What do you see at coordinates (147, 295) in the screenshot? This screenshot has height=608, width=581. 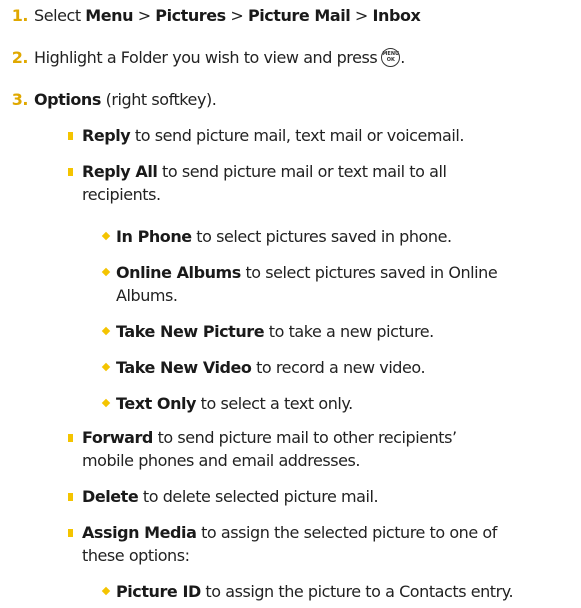 I see `option-online-albums-cont: Albums.` at bounding box center [147, 295].